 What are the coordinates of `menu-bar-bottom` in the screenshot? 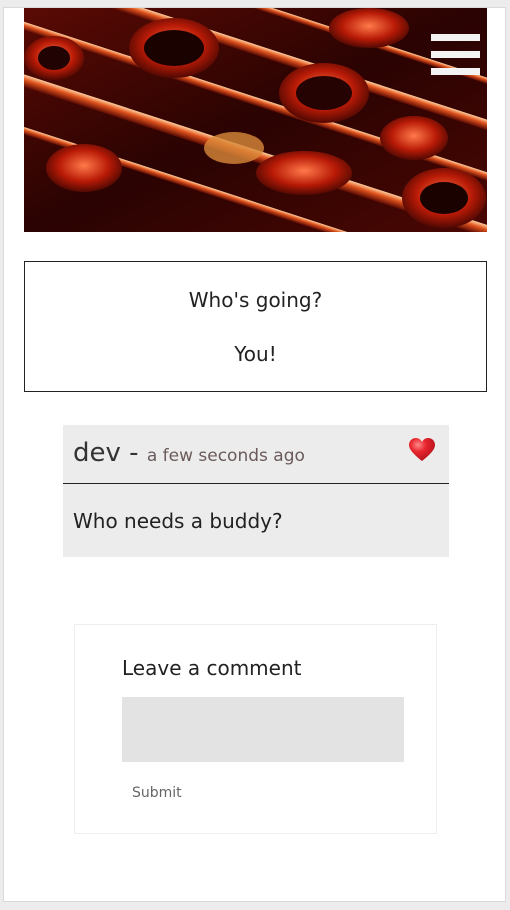 It's located at (455, 71).